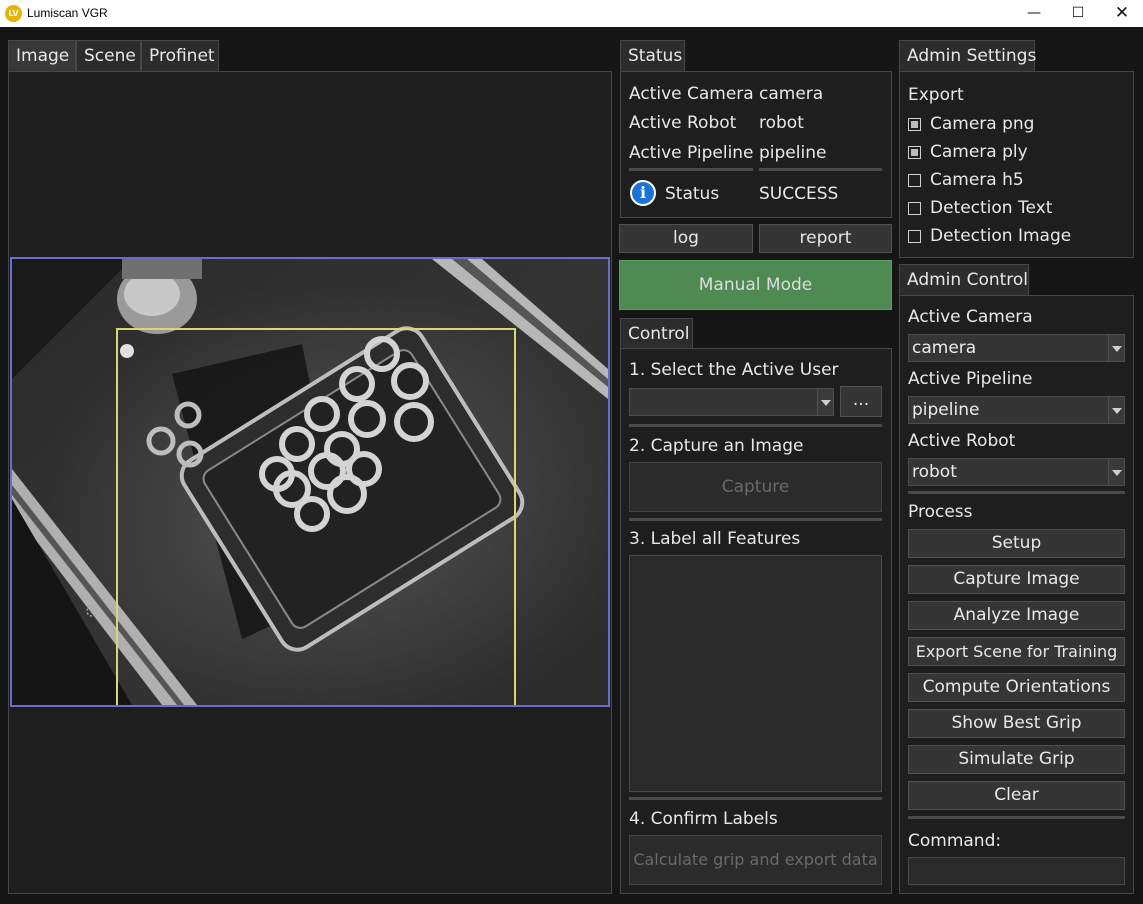  What do you see at coordinates (799, 194) in the screenshot?
I see `status-state-value: SUCCESS` at bounding box center [799, 194].